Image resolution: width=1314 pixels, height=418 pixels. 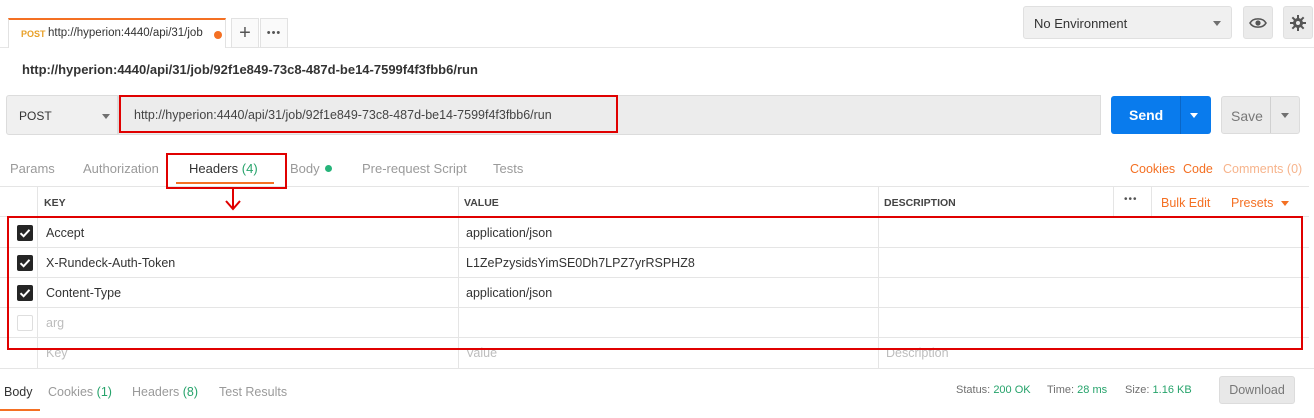 I want to click on code-link: Code, so click(x=1198, y=169).